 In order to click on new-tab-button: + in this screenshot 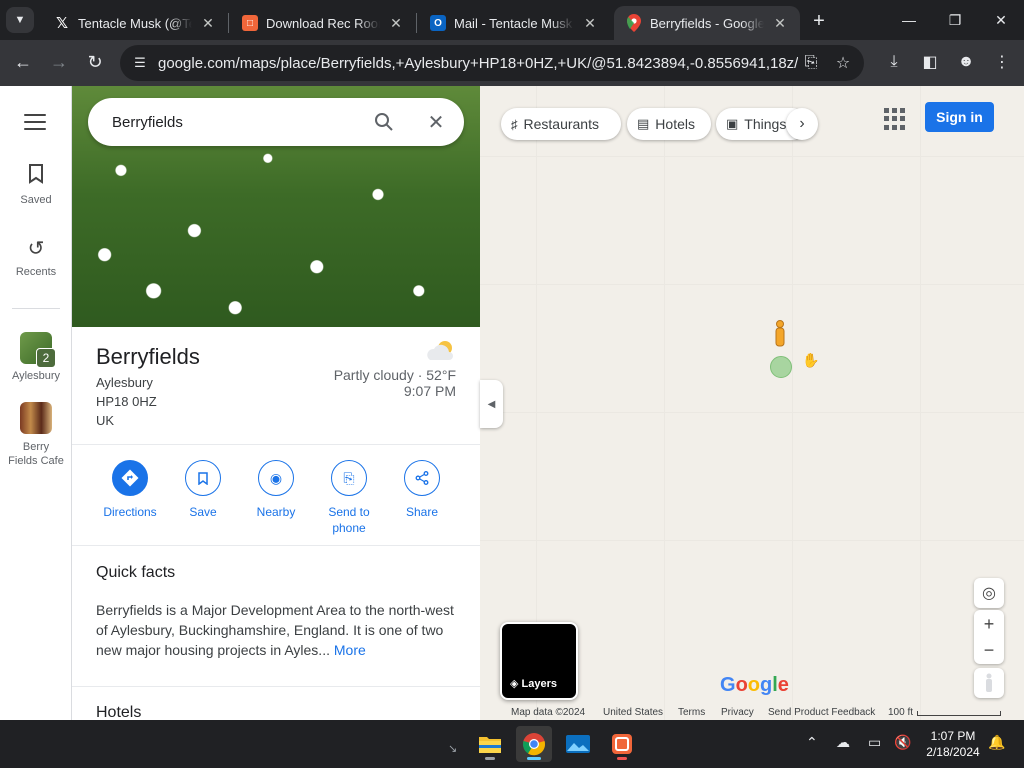, I will do `click(819, 21)`.